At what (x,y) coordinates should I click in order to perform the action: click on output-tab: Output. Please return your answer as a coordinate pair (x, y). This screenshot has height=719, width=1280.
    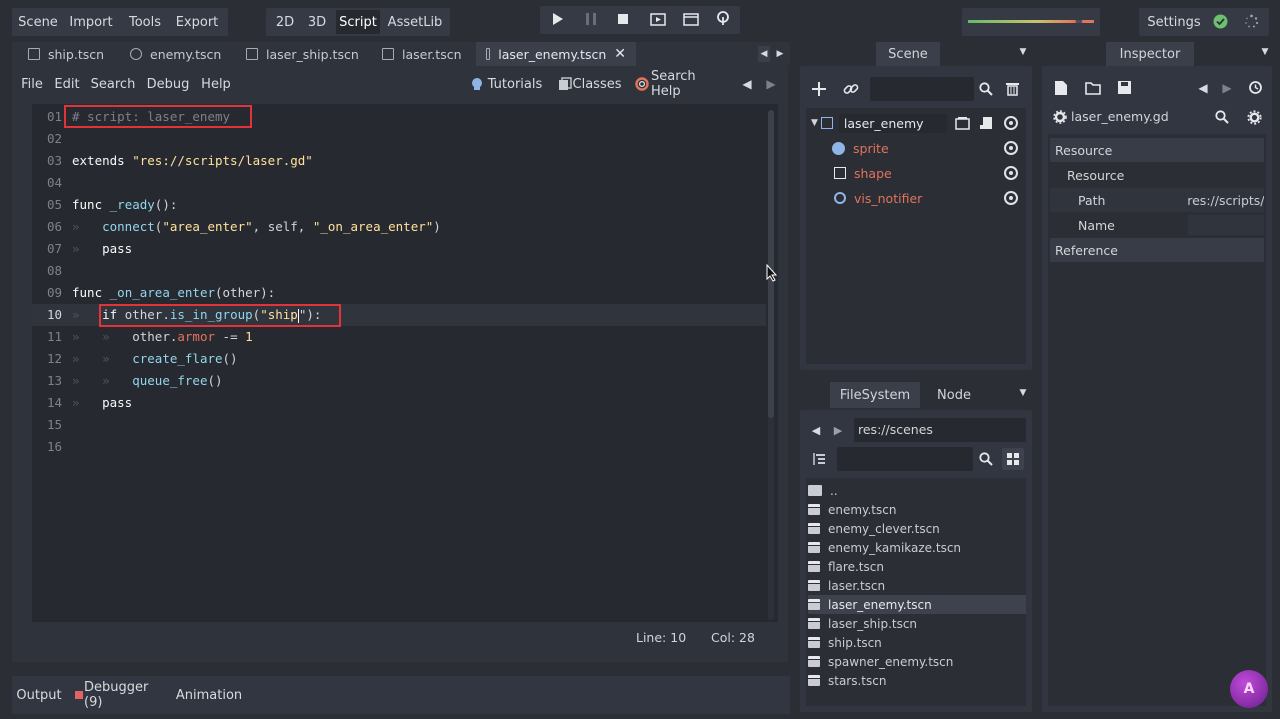
    Looking at the image, I should click on (39, 695).